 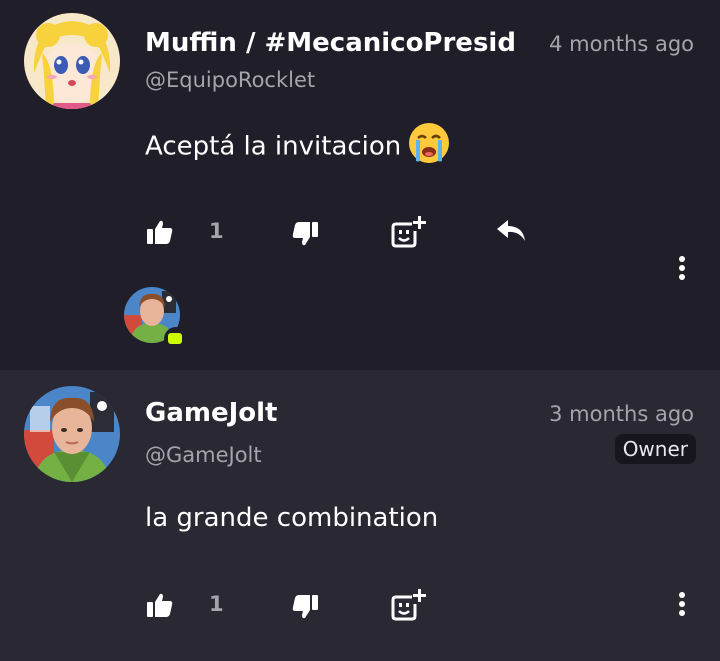 What do you see at coordinates (621, 44) in the screenshot?
I see `comment-time: 4 months ago` at bounding box center [621, 44].